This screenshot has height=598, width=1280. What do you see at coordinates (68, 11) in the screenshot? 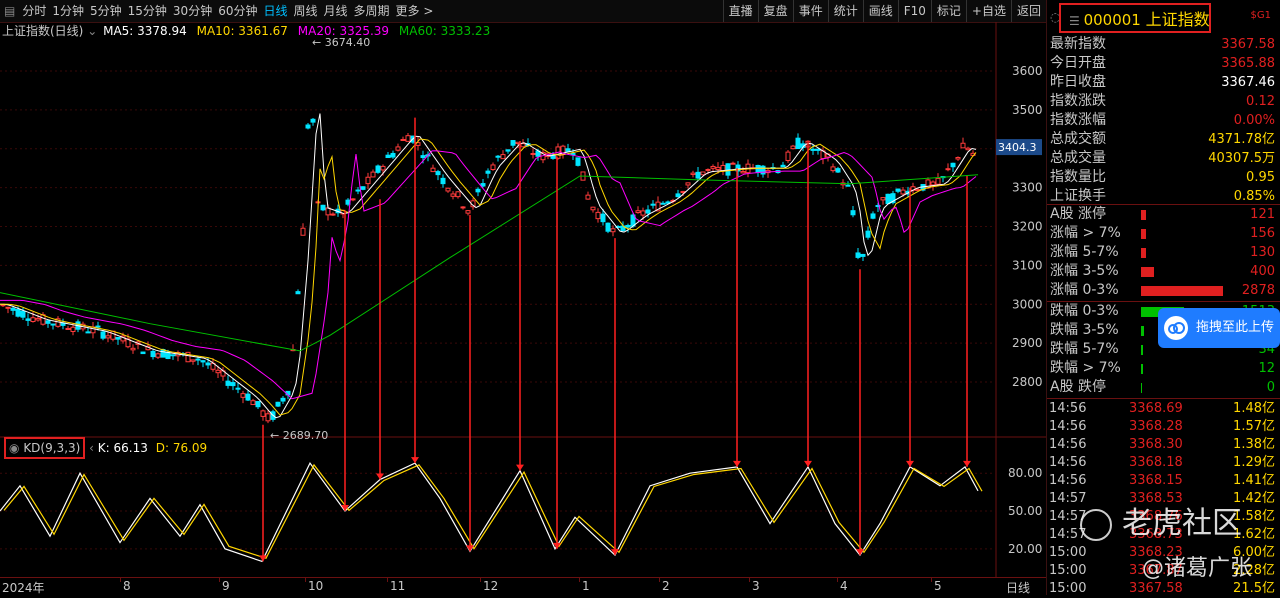
I see `tab-period: 1分钟` at bounding box center [68, 11].